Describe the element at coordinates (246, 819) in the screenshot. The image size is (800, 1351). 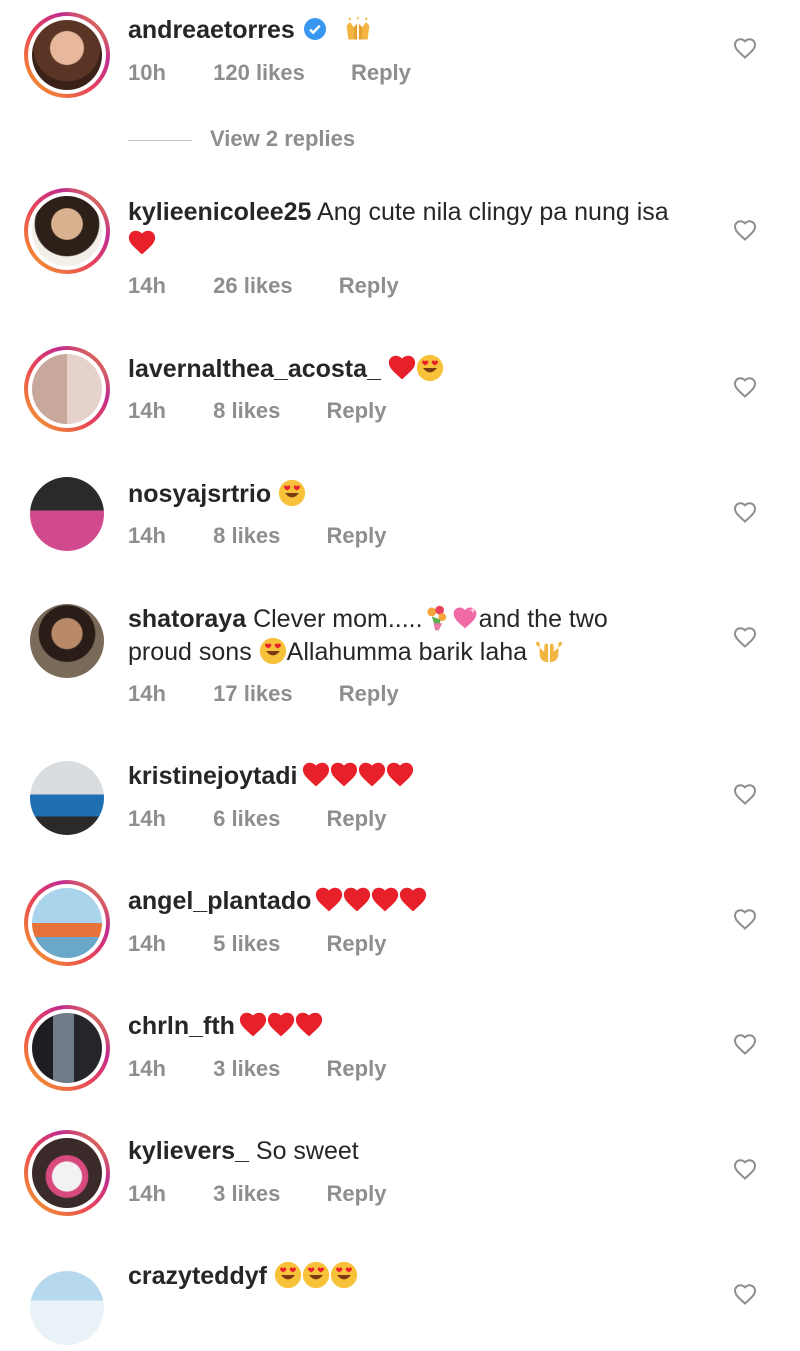
I see `comment-likes: 6 likes` at that location.